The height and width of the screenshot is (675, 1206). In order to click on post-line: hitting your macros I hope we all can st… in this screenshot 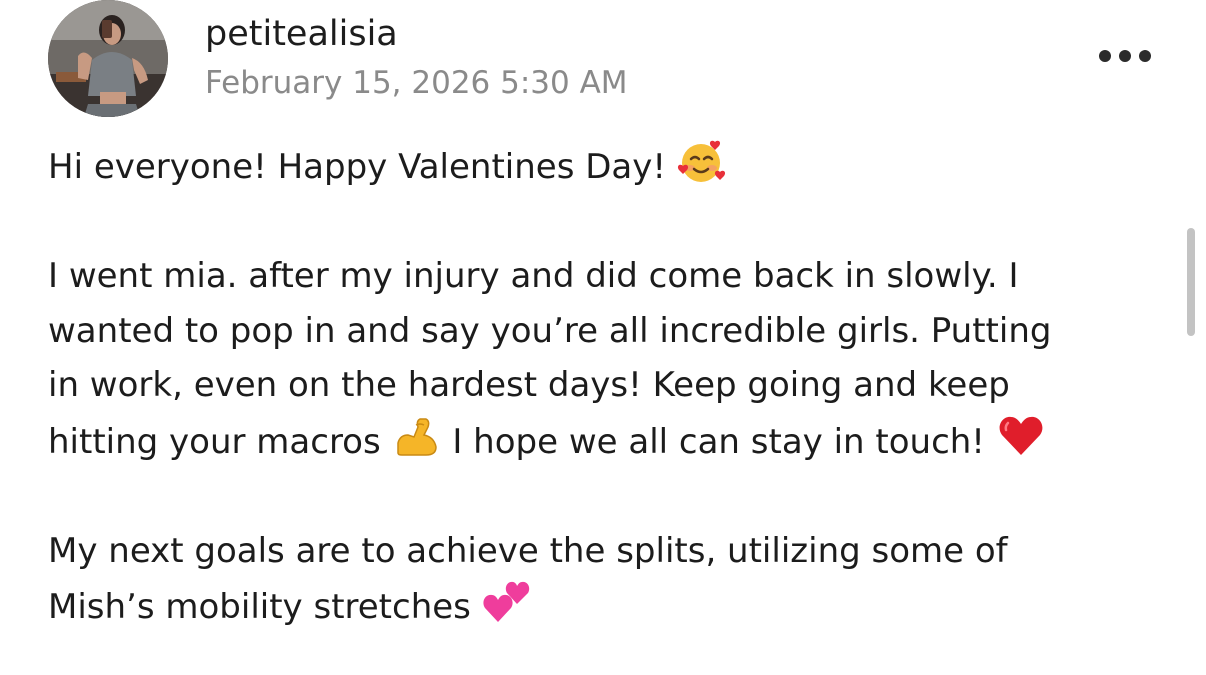, I will do `click(605, 441)`.